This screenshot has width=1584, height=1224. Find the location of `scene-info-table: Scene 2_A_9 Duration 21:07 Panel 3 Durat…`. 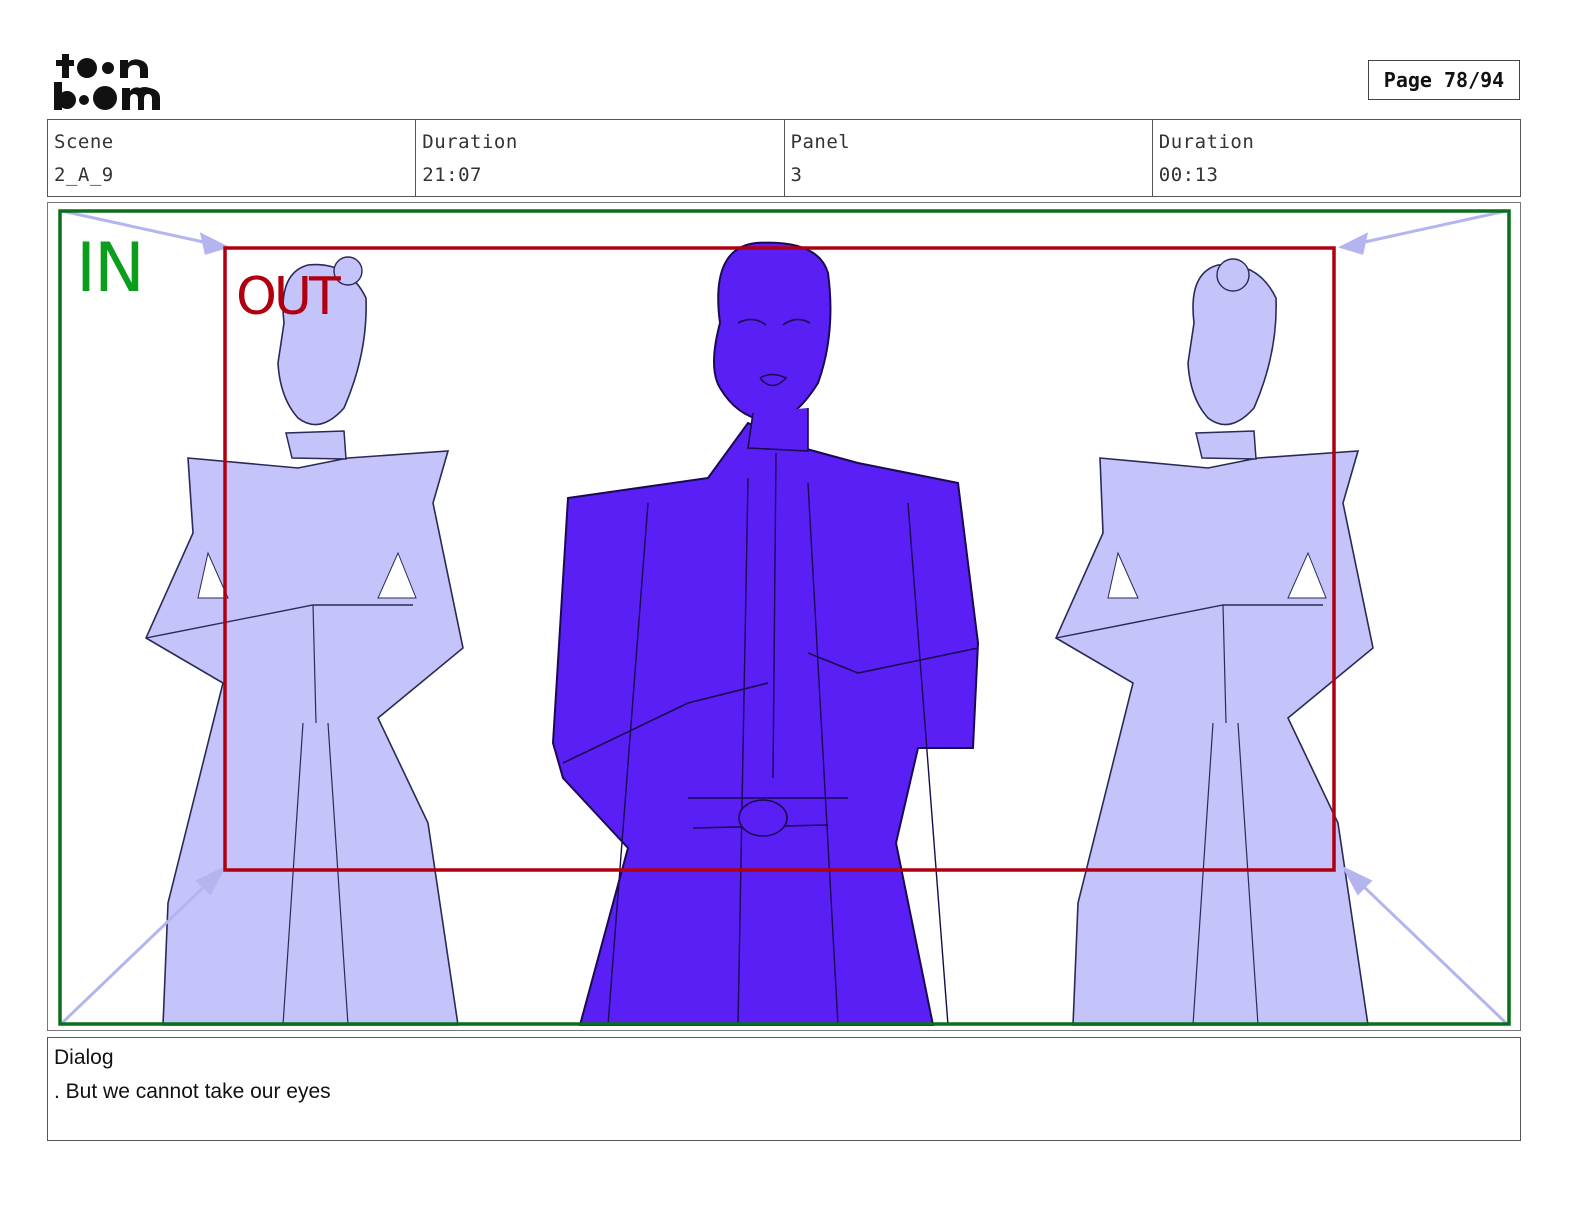

scene-info-table: Scene 2_A_9 Duration 21:07 Panel 3 Durat… is located at coordinates (784, 158).